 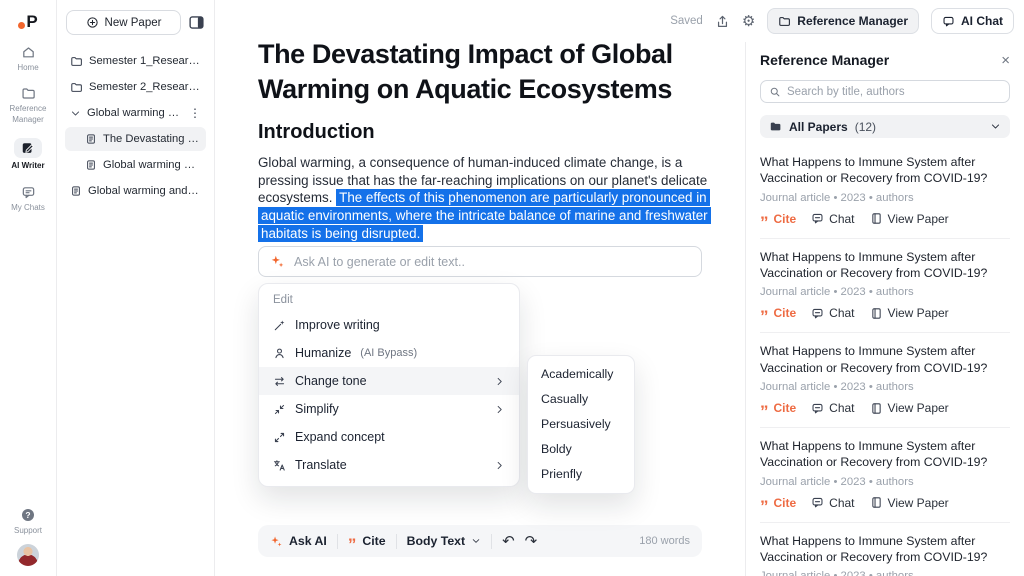 What do you see at coordinates (389, 437) in the screenshot?
I see `menu-item-expand-concept: Expand concept` at bounding box center [389, 437].